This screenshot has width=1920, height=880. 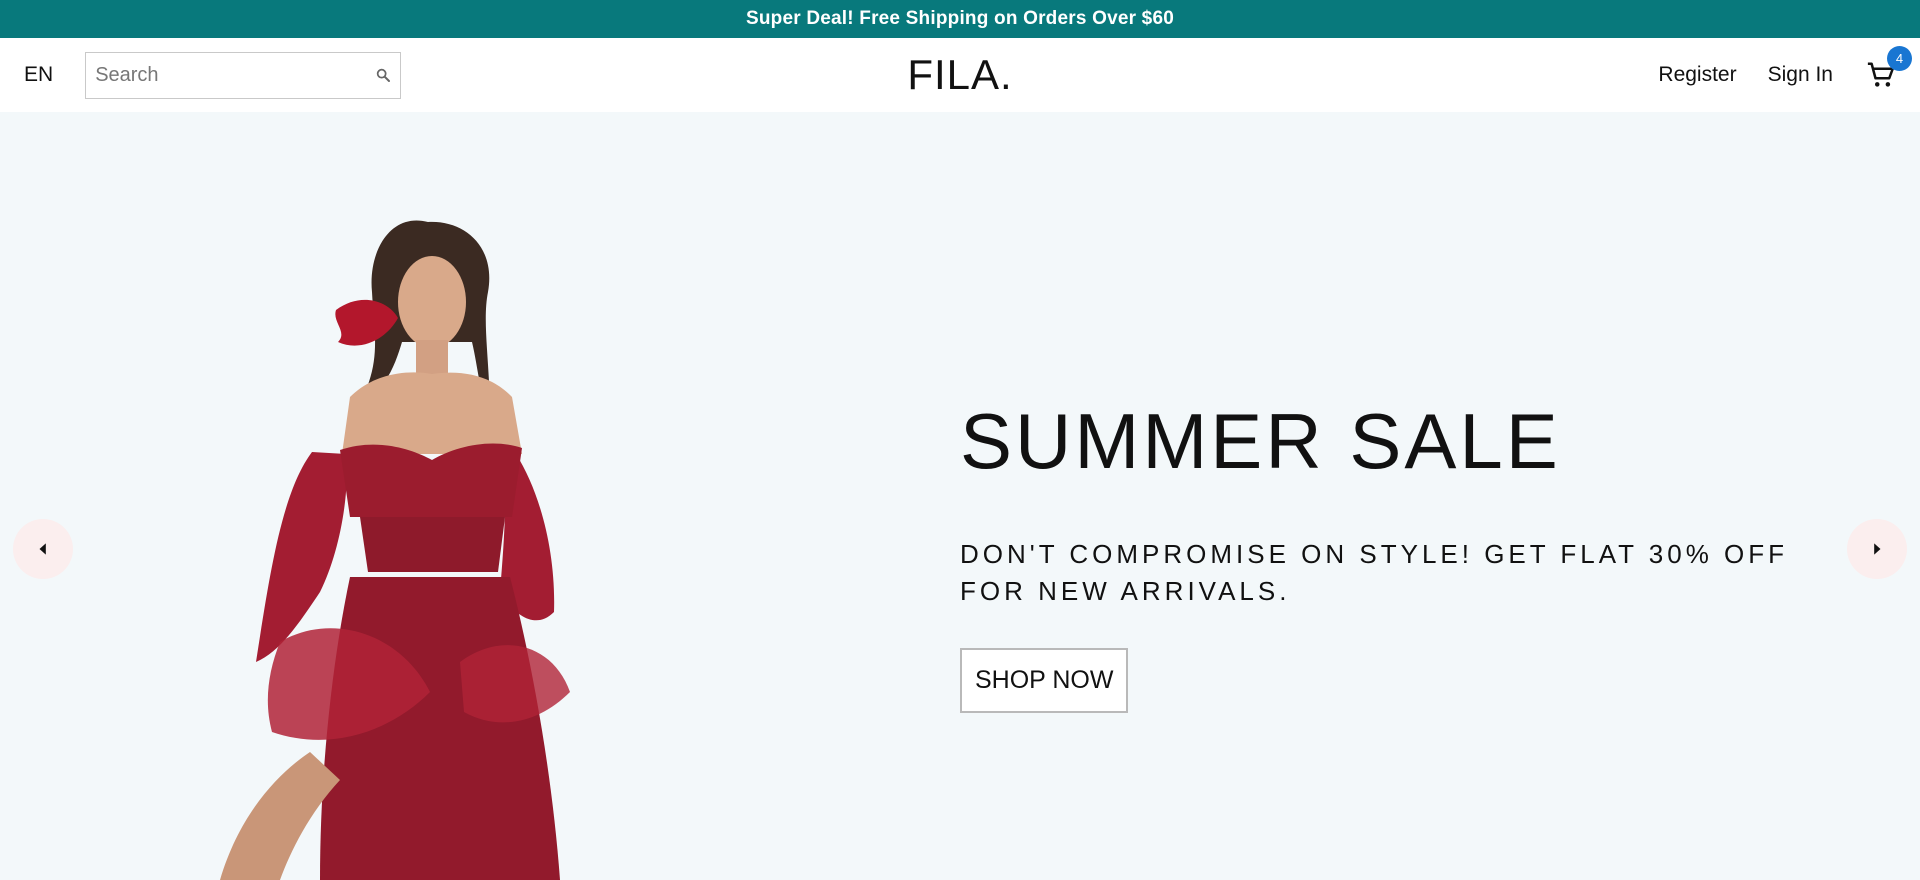 I want to click on hero-model-image, so click(x=395, y=550).